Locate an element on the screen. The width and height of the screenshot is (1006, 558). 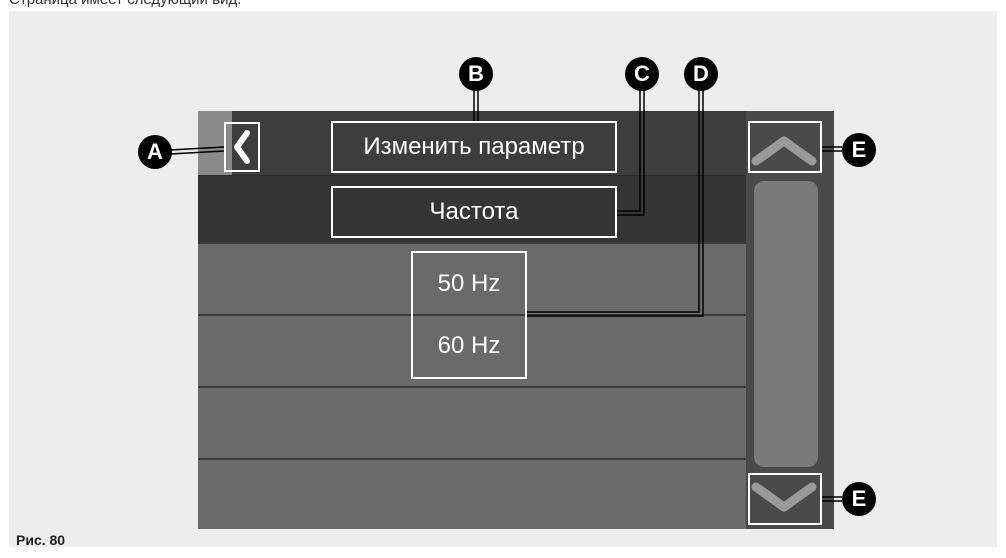
callout-c: C is located at coordinates (642, 74).